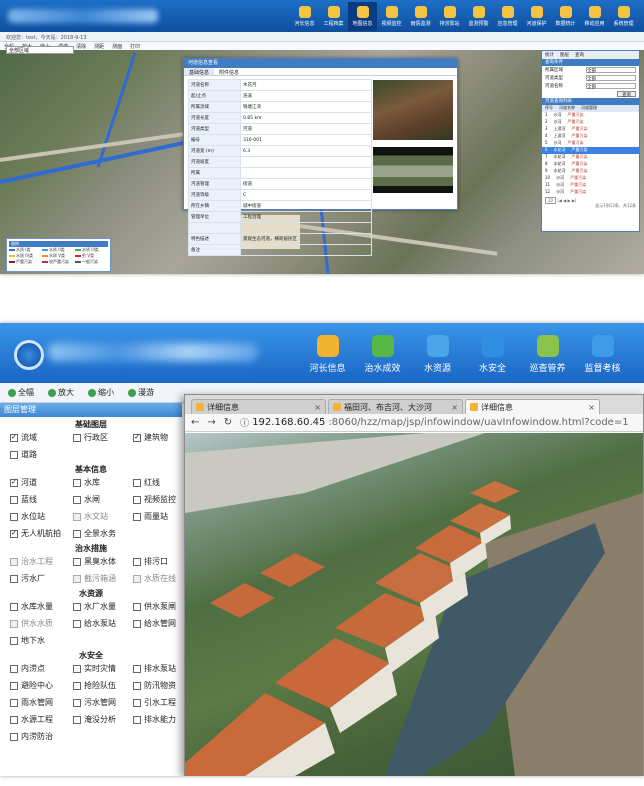 This screenshot has height=786, width=644. Describe the element at coordinates (81, 46) in the screenshot. I see `toolbar-button: 清除` at that location.